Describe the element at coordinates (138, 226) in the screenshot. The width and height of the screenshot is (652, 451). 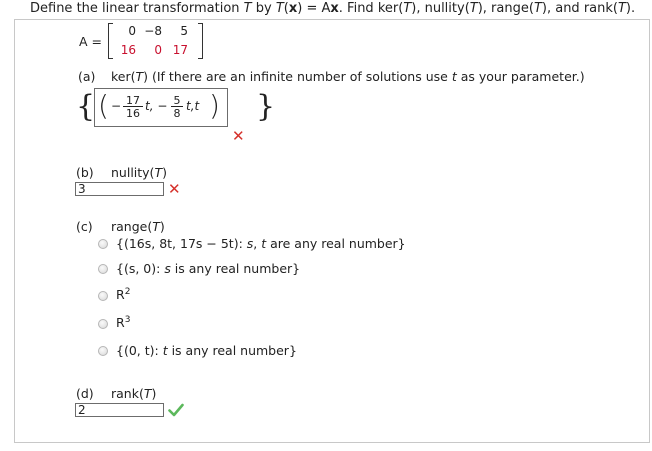
I see `part-c-question: range(T)` at that location.